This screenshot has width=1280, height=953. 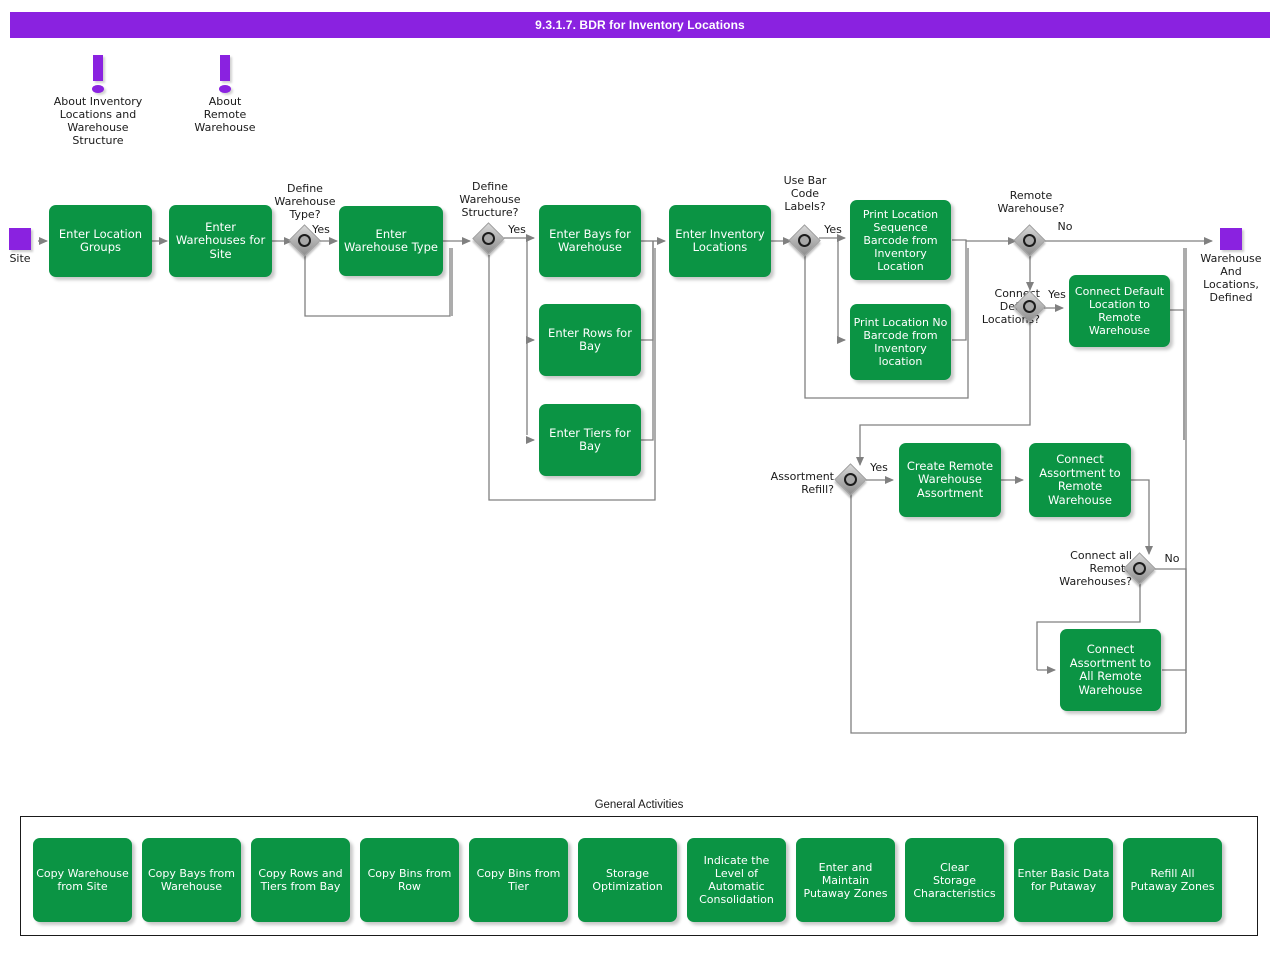 What do you see at coordinates (805, 193) in the screenshot?
I see `gateway-label-use-bar-code-labels: Use Bar Code Labels?` at bounding box center [805, 193].